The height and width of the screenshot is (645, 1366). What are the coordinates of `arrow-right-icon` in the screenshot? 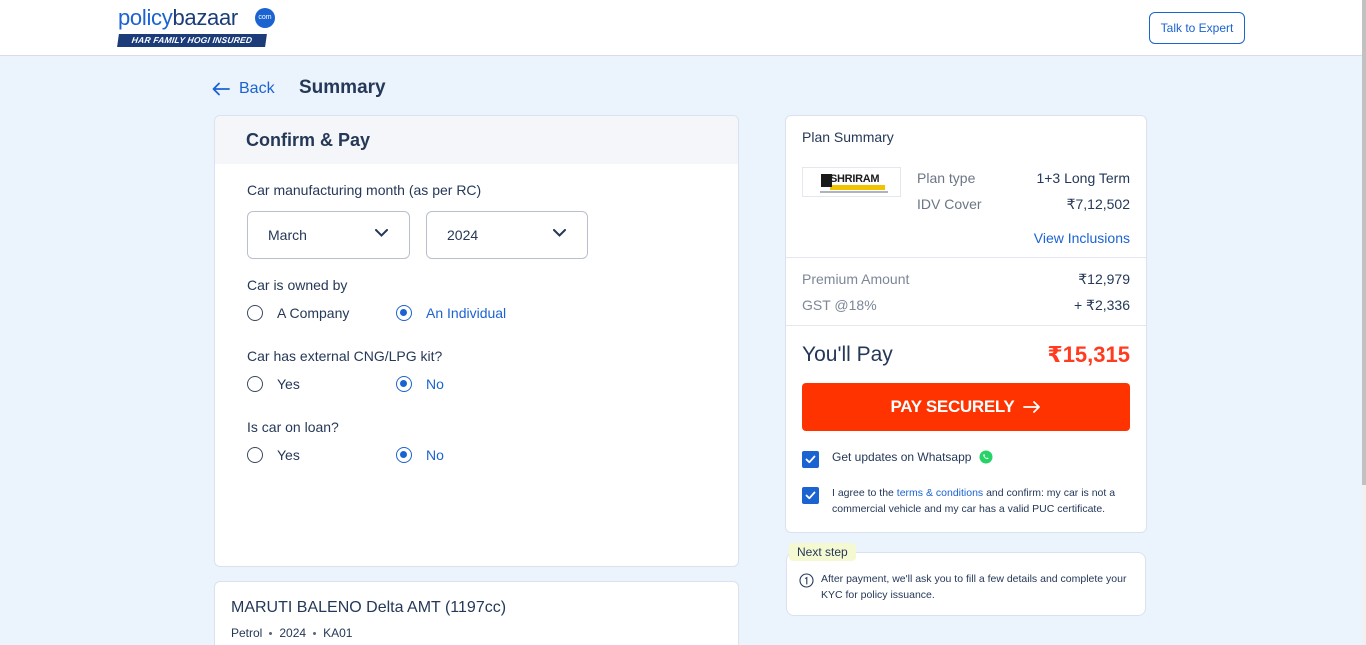 It's located at (1032, 407).